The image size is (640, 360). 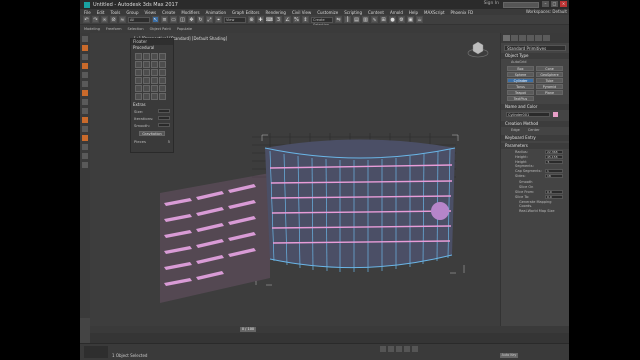 I want to click on utilities-tab-icon, so click(x=546, y=38).